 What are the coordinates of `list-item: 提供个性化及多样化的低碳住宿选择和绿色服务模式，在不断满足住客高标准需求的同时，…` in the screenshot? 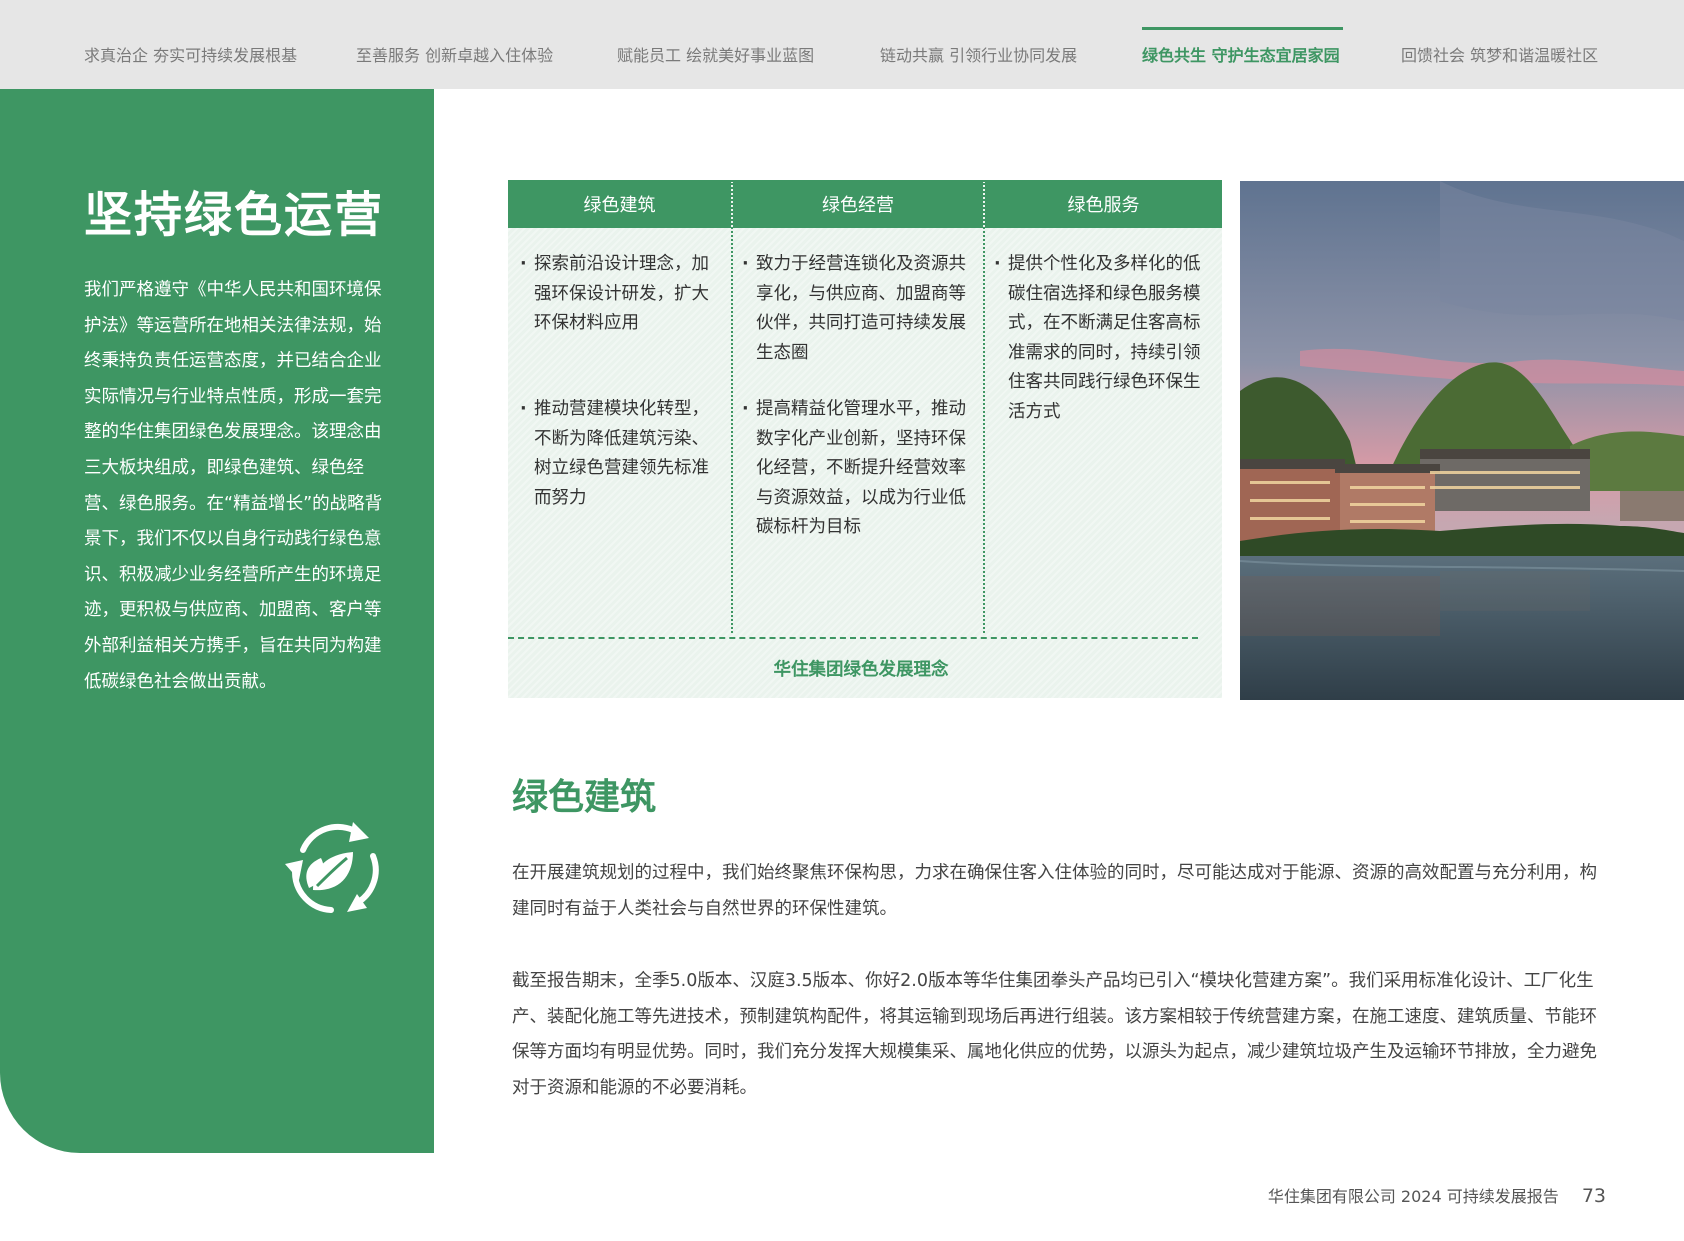 It's located at (1100, 338).